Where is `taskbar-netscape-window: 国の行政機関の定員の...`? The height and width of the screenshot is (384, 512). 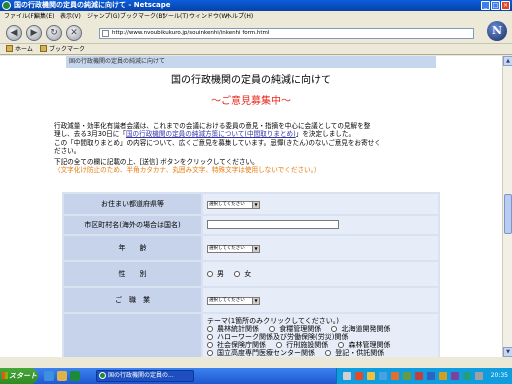 taskbar-netscape-window: 国の行政機関の定員の... is located at coordinates (145, 376).